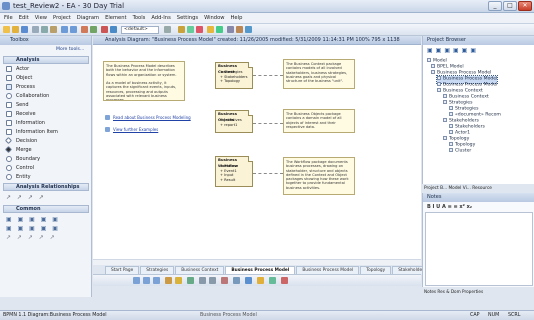  I want to click on menu-window: Window, so click(214, 18).